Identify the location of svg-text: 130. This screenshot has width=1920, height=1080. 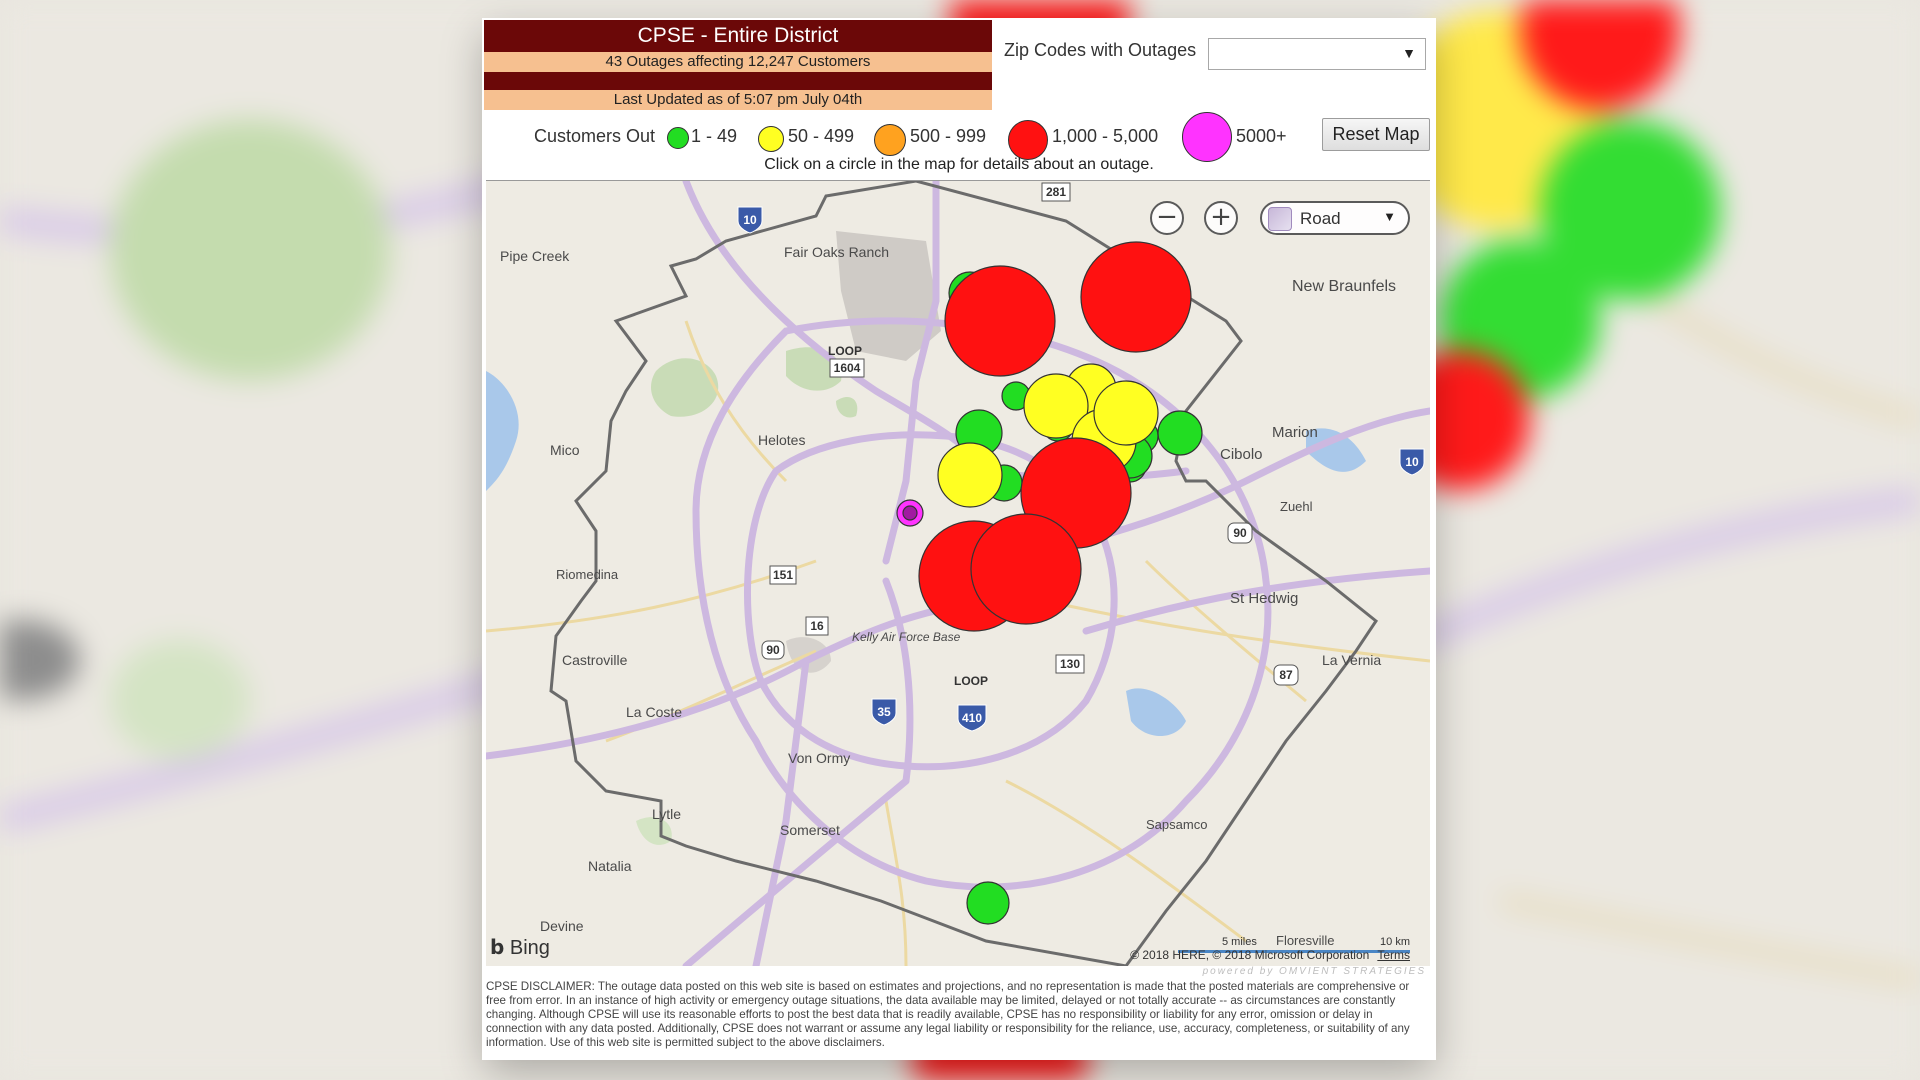
(1070, 664).